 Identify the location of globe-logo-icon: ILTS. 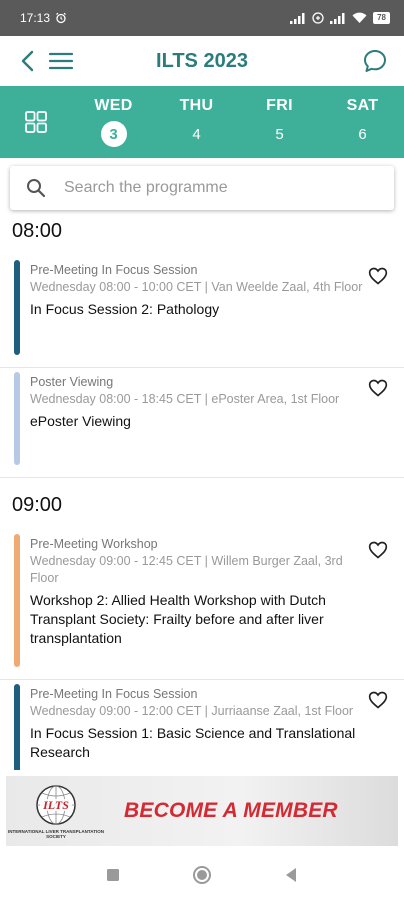
(56, 805).